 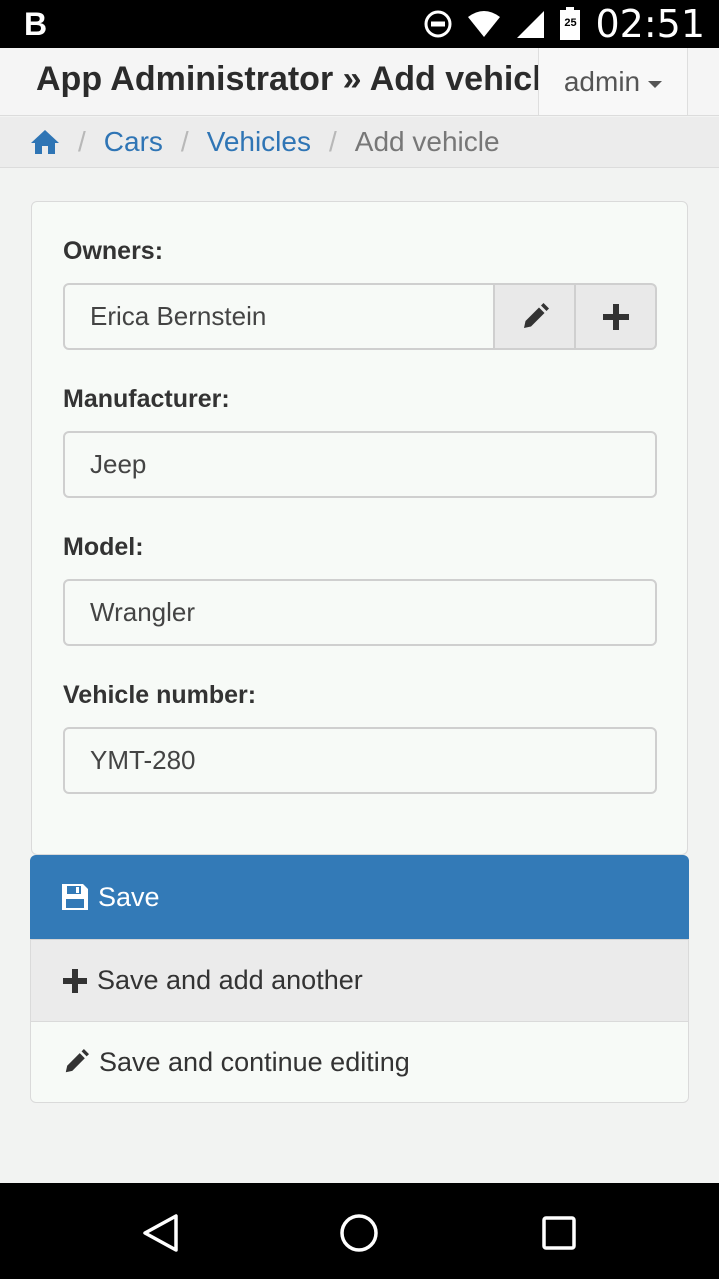 What do you see at coordinates (298, 79) in the screenshot?
I see `page-title: App Administrator » Add vehicle` at bounding box center [298, 79].